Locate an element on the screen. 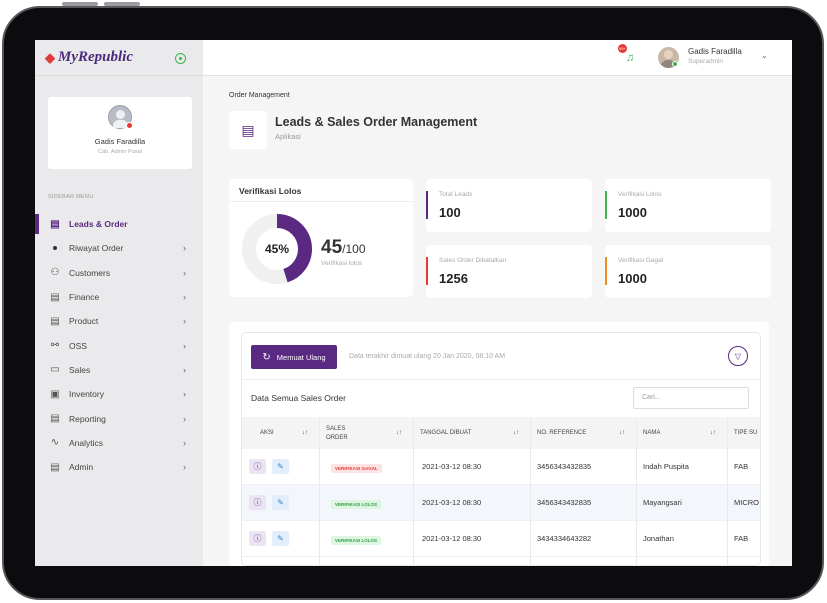  col-header-label: ORDER is located at coordinates (337, 437).